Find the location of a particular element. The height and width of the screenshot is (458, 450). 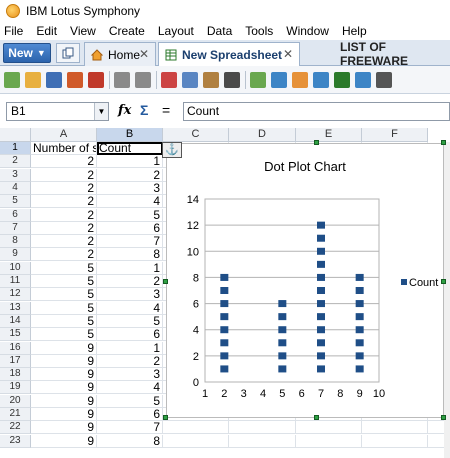

formula-input: Count is located at coordinates (316, 111).